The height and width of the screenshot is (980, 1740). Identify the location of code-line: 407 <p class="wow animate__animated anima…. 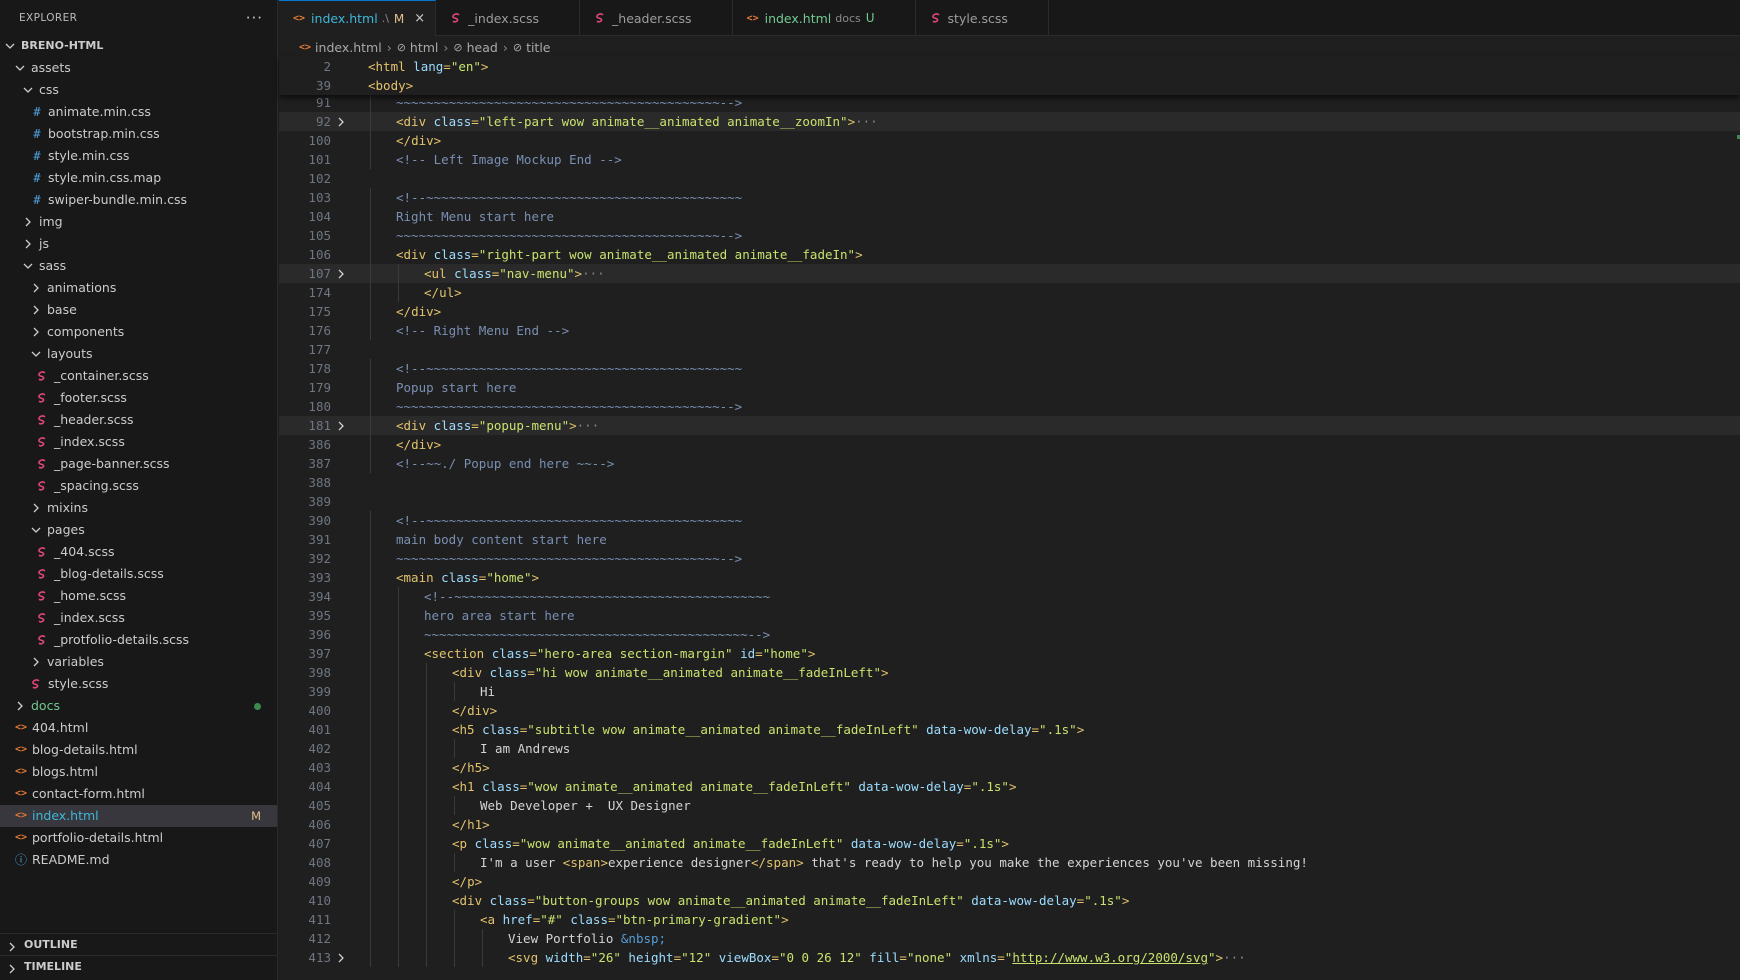
(1009, 843).